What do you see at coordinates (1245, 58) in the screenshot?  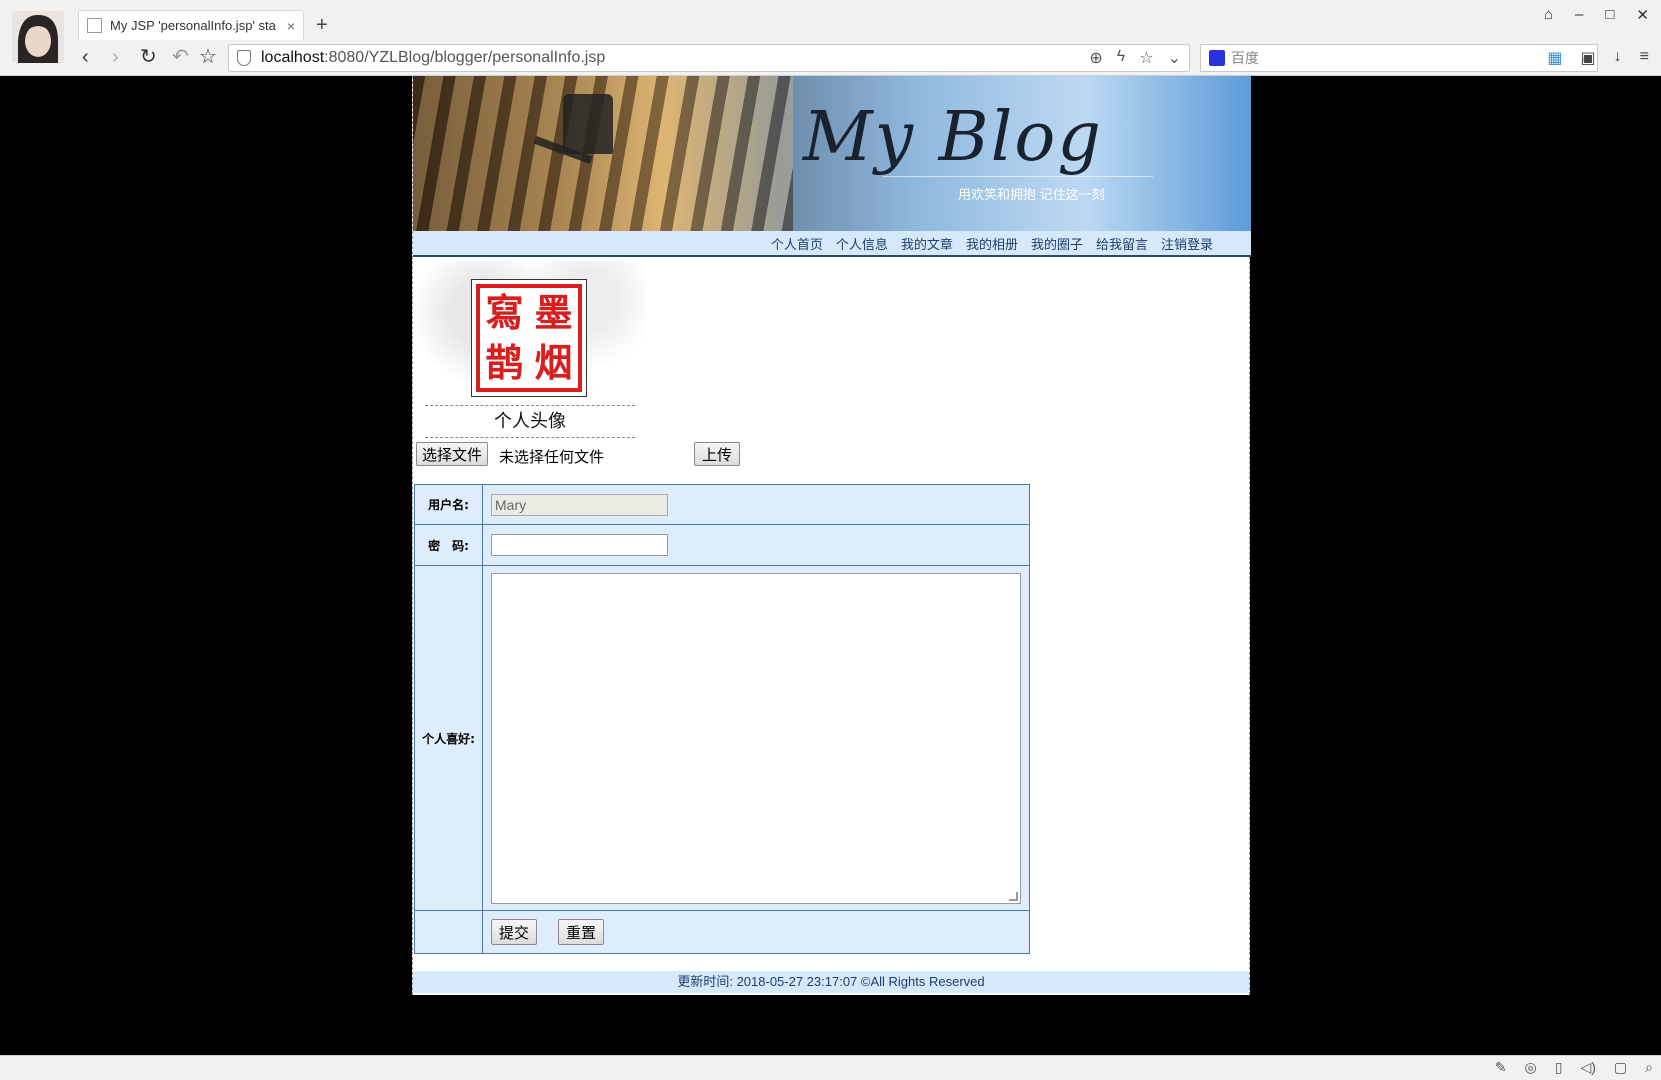 I see `search-placeholder: 百度` at bounding box center [1245, 58].